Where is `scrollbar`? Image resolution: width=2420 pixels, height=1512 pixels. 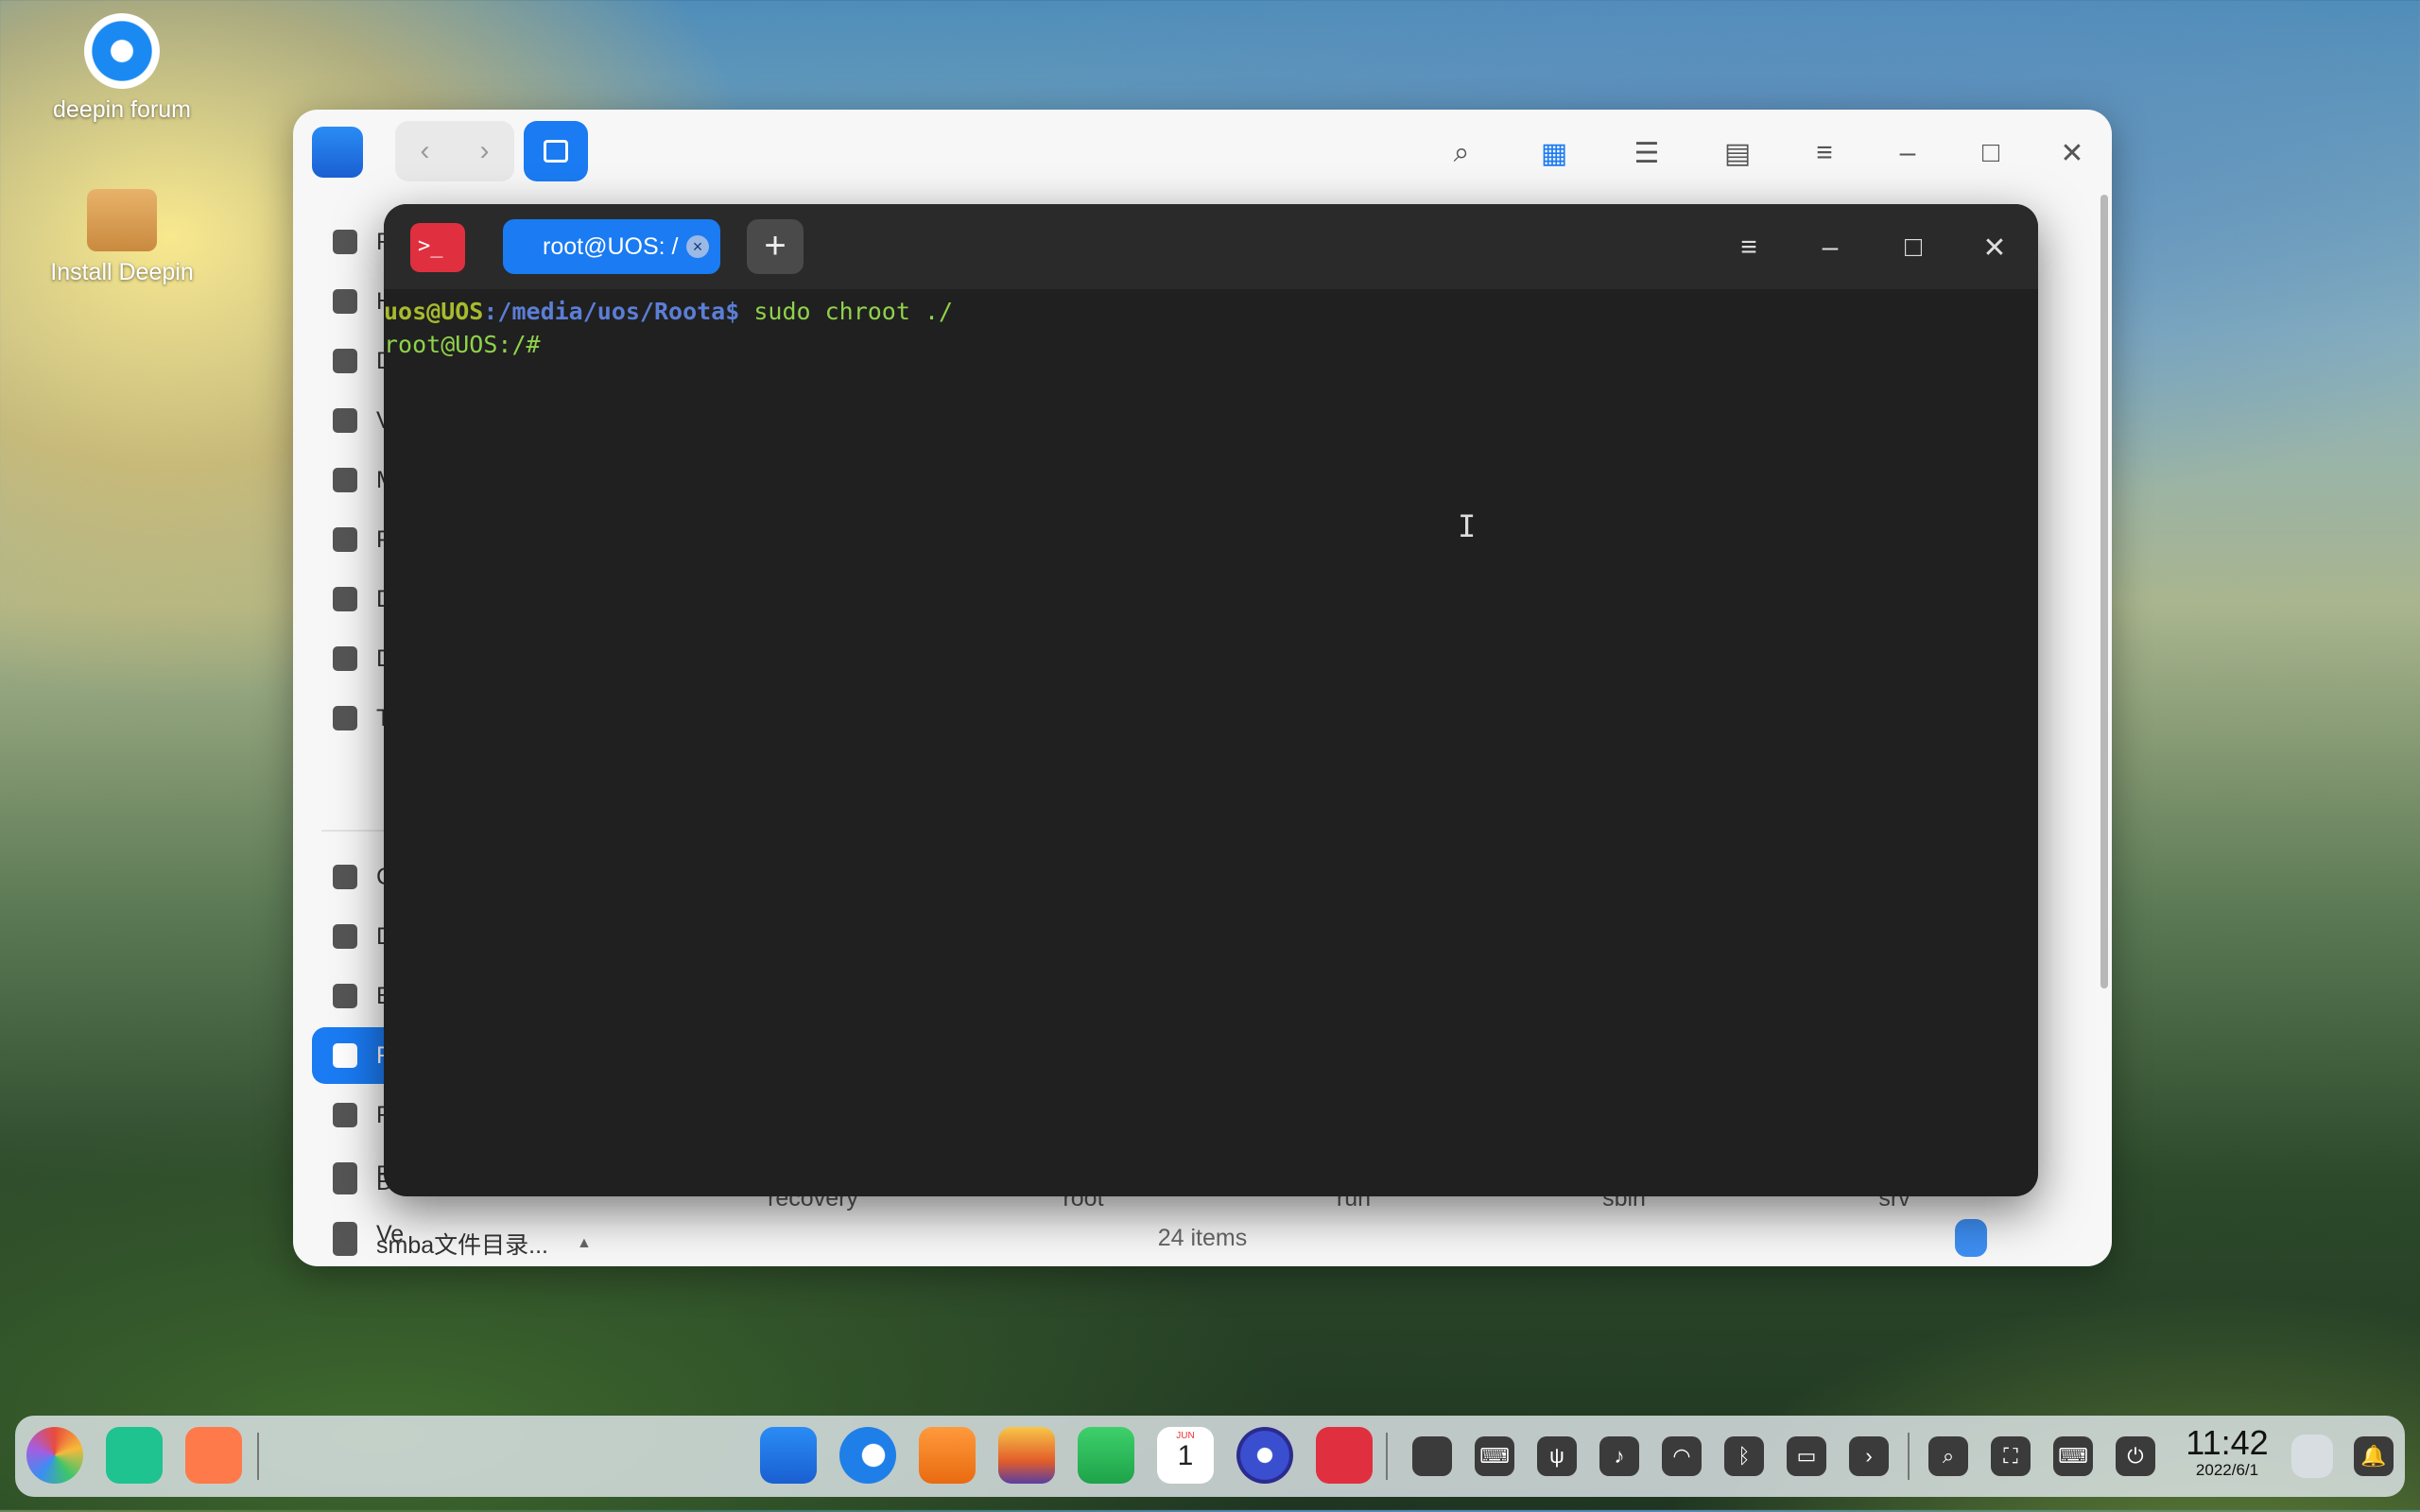 scrollbar is located at coordinates (2104, 591).